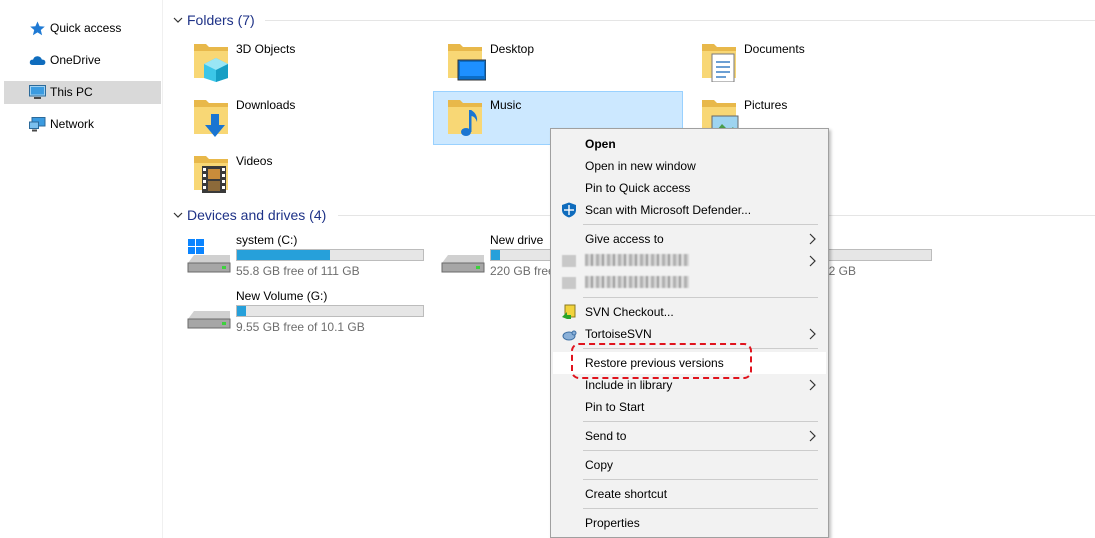  Describe the element at coordinates (305, 63) in the screenshot. I see `folder-3d-objects: 3D Objects` at that location.